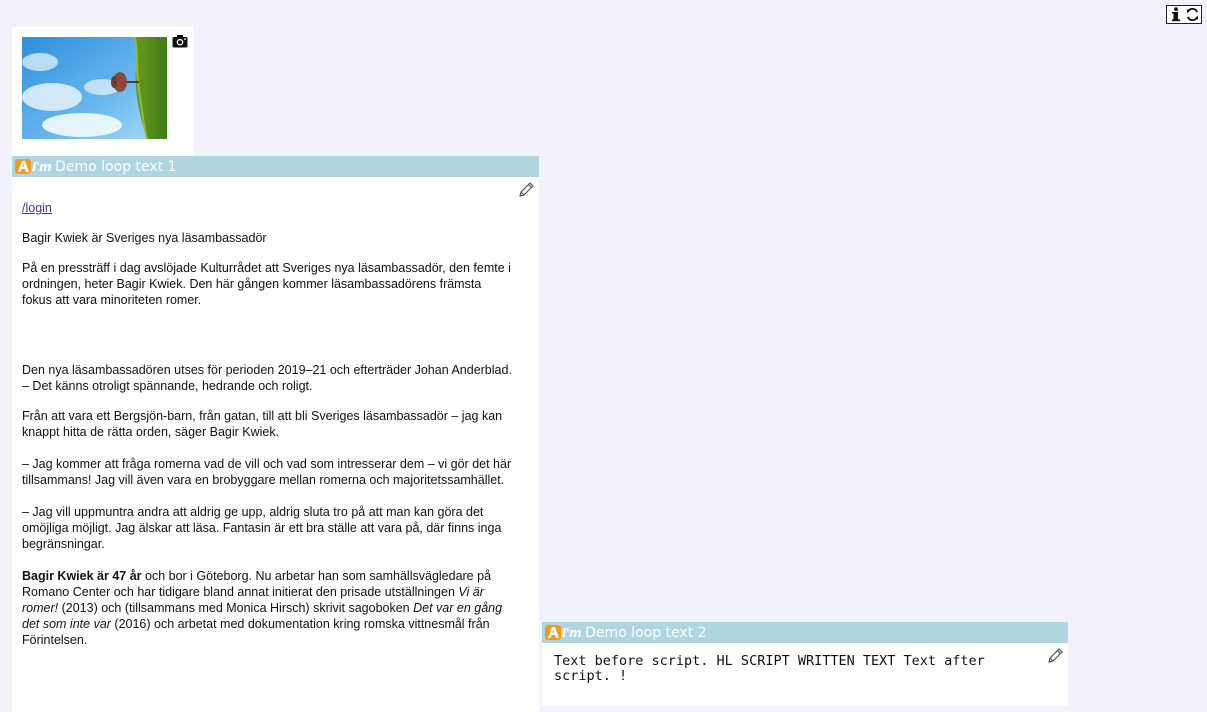 The width and height of the screenshot is (1207, 712). What do you see at coordinates (94, 88) in the screenshot?
I see `landscape-photo` at bounding box center [94, 88].